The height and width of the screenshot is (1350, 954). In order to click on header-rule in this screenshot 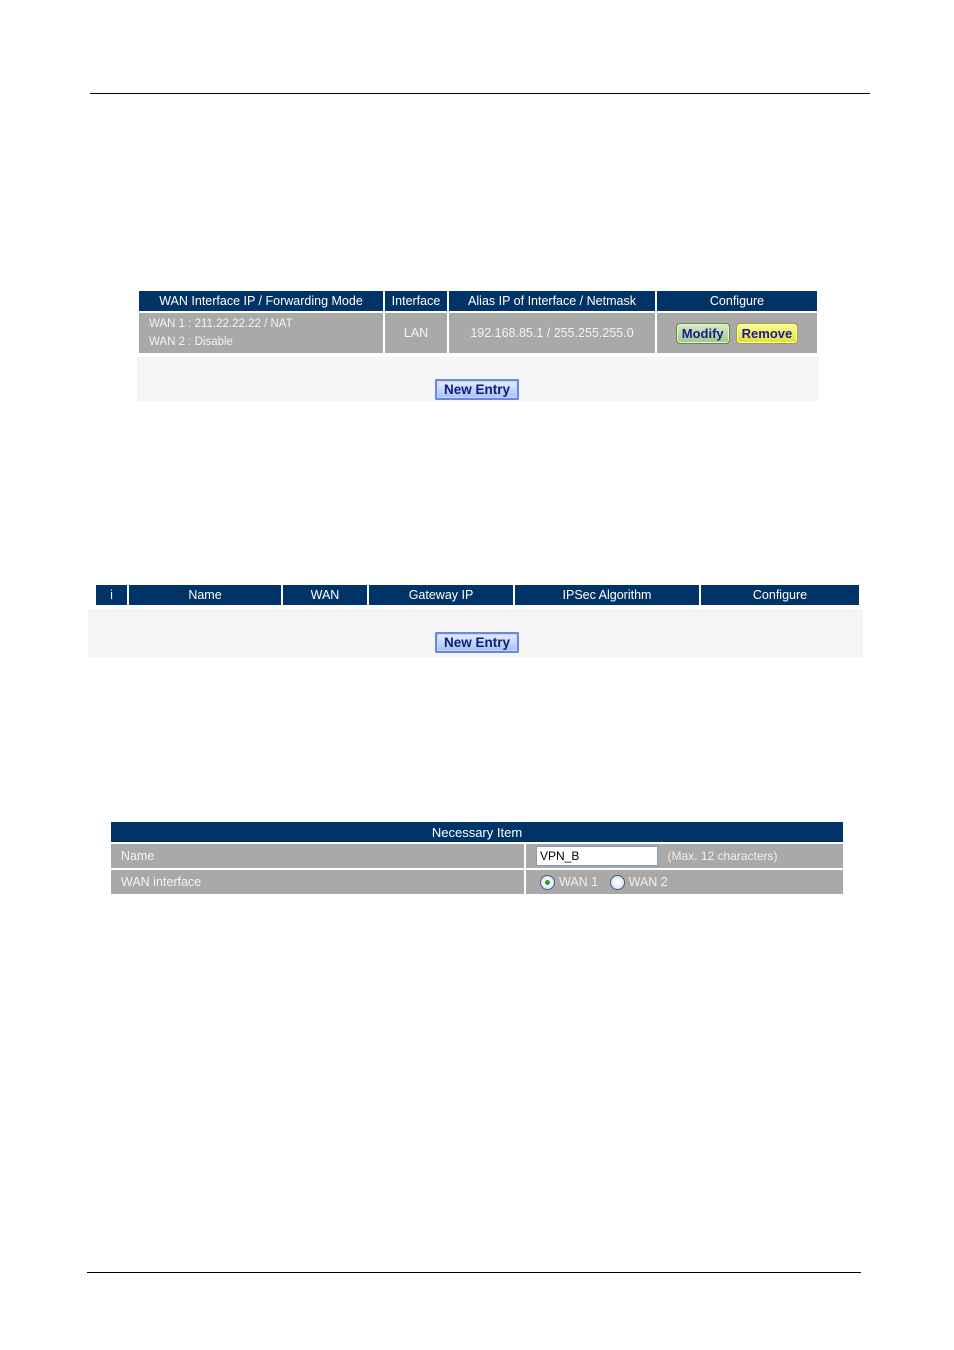, I will do `click(480, 93)`.